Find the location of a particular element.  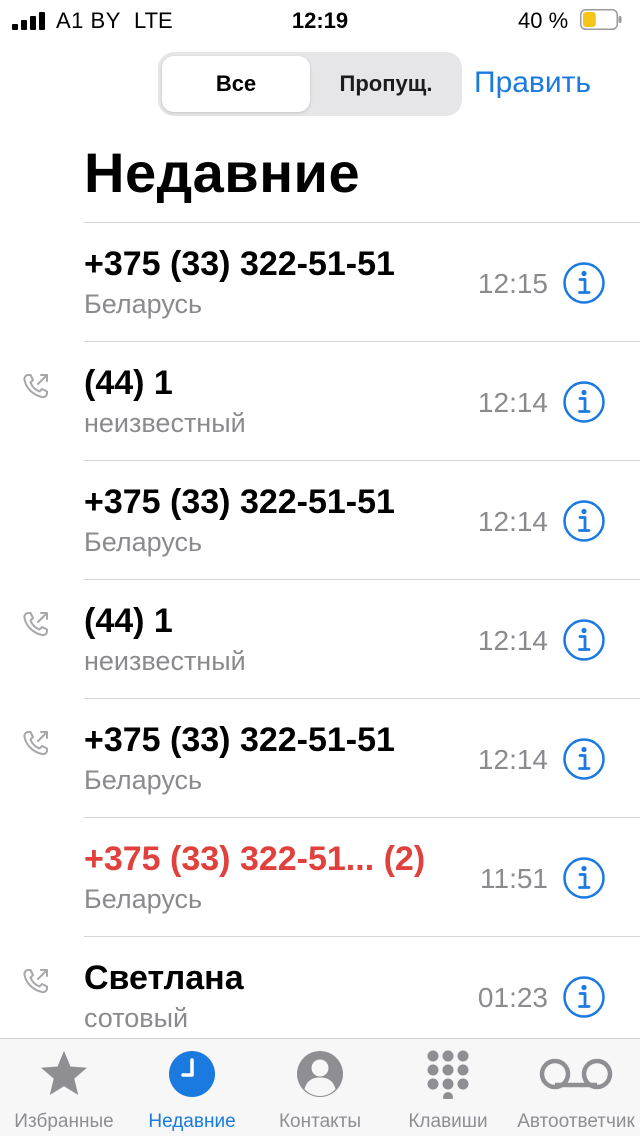

tab-contacts: Контакты is located at coordinates (320, 1087).